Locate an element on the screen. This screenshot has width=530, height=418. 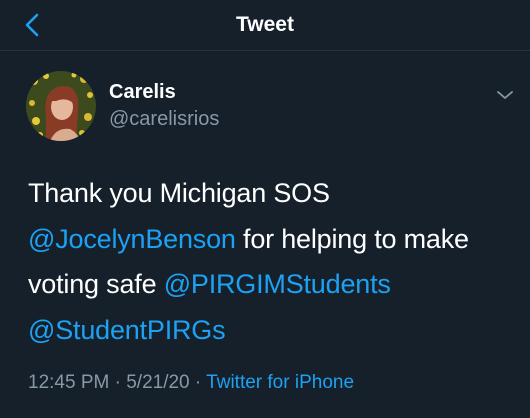
mention-pirgimstudents: @PIRGIMStudents is located at coordinates (277, 284).